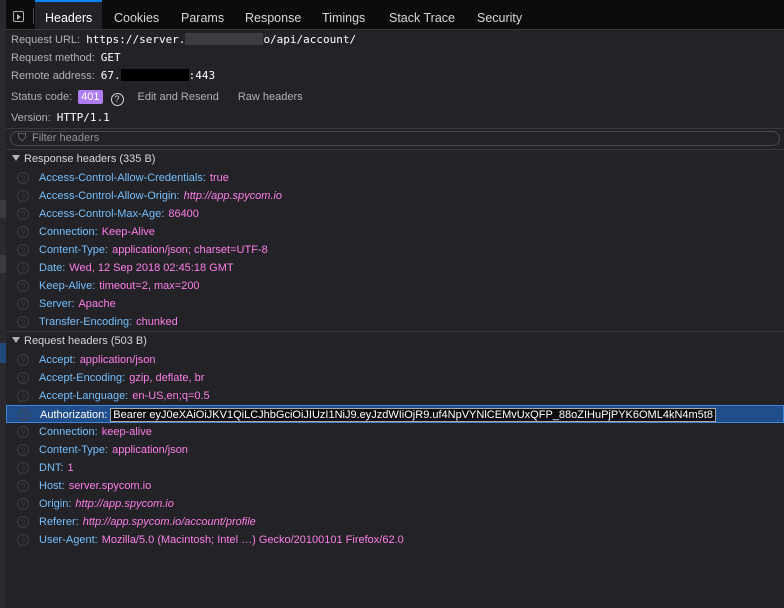 The image size is (784, 608). I want to click on toggle-sidebar-icon, so click(18, 16).